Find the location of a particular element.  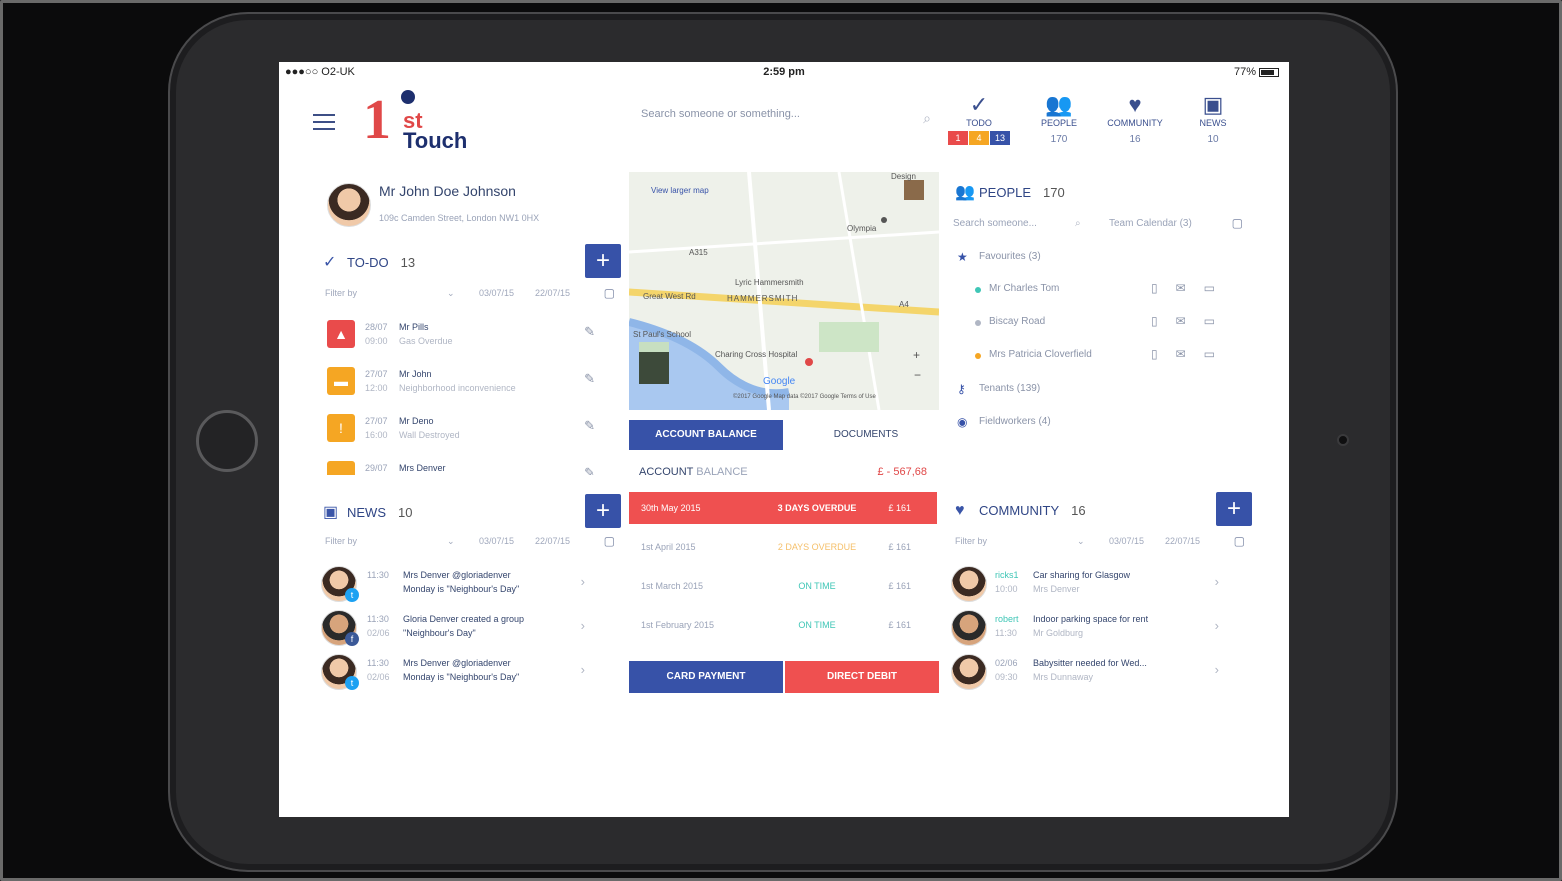

globe-icon: ◉ is located at coordinates (962, 422).